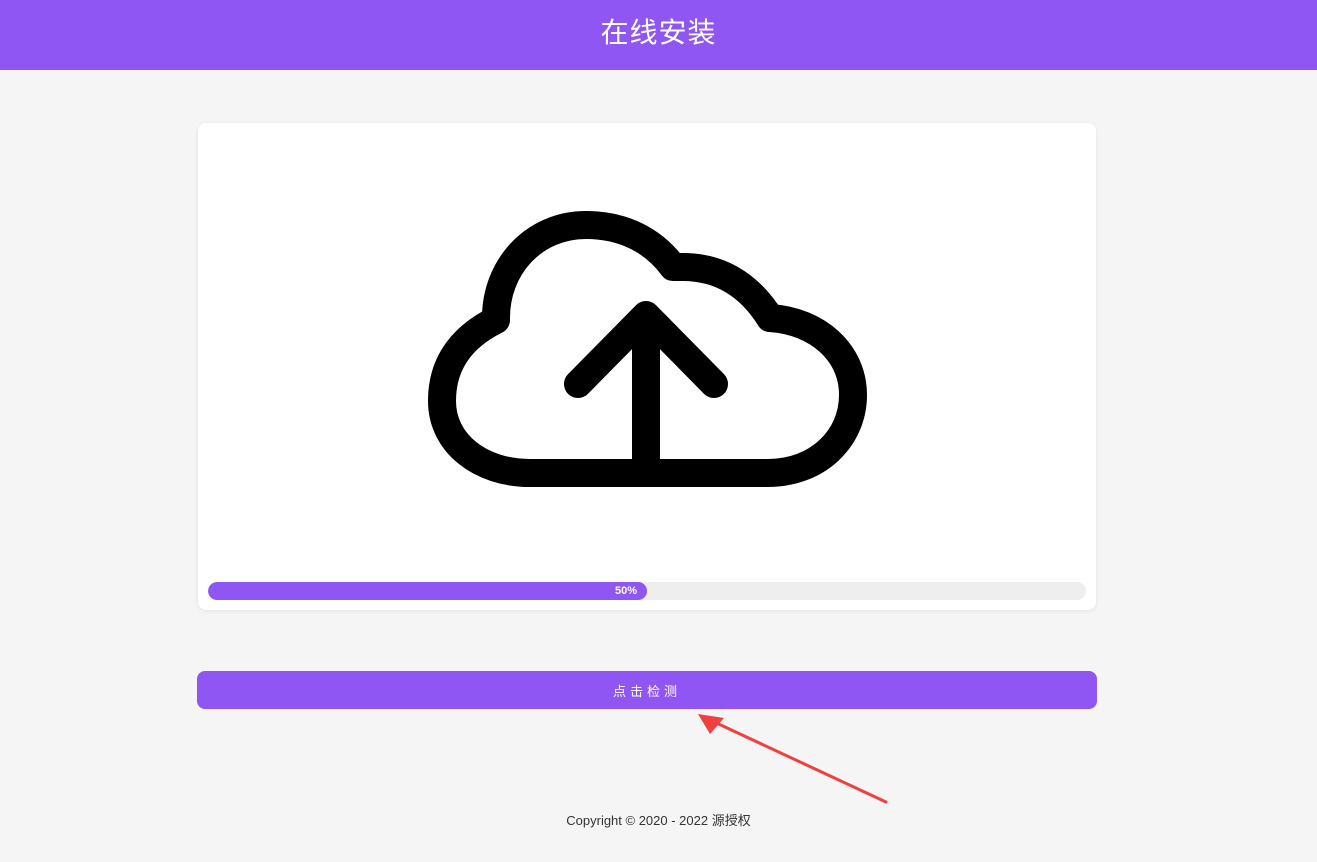 The image size is (1317, 862). I want to click on install-progress-bar: 50%, so click(647, 591).